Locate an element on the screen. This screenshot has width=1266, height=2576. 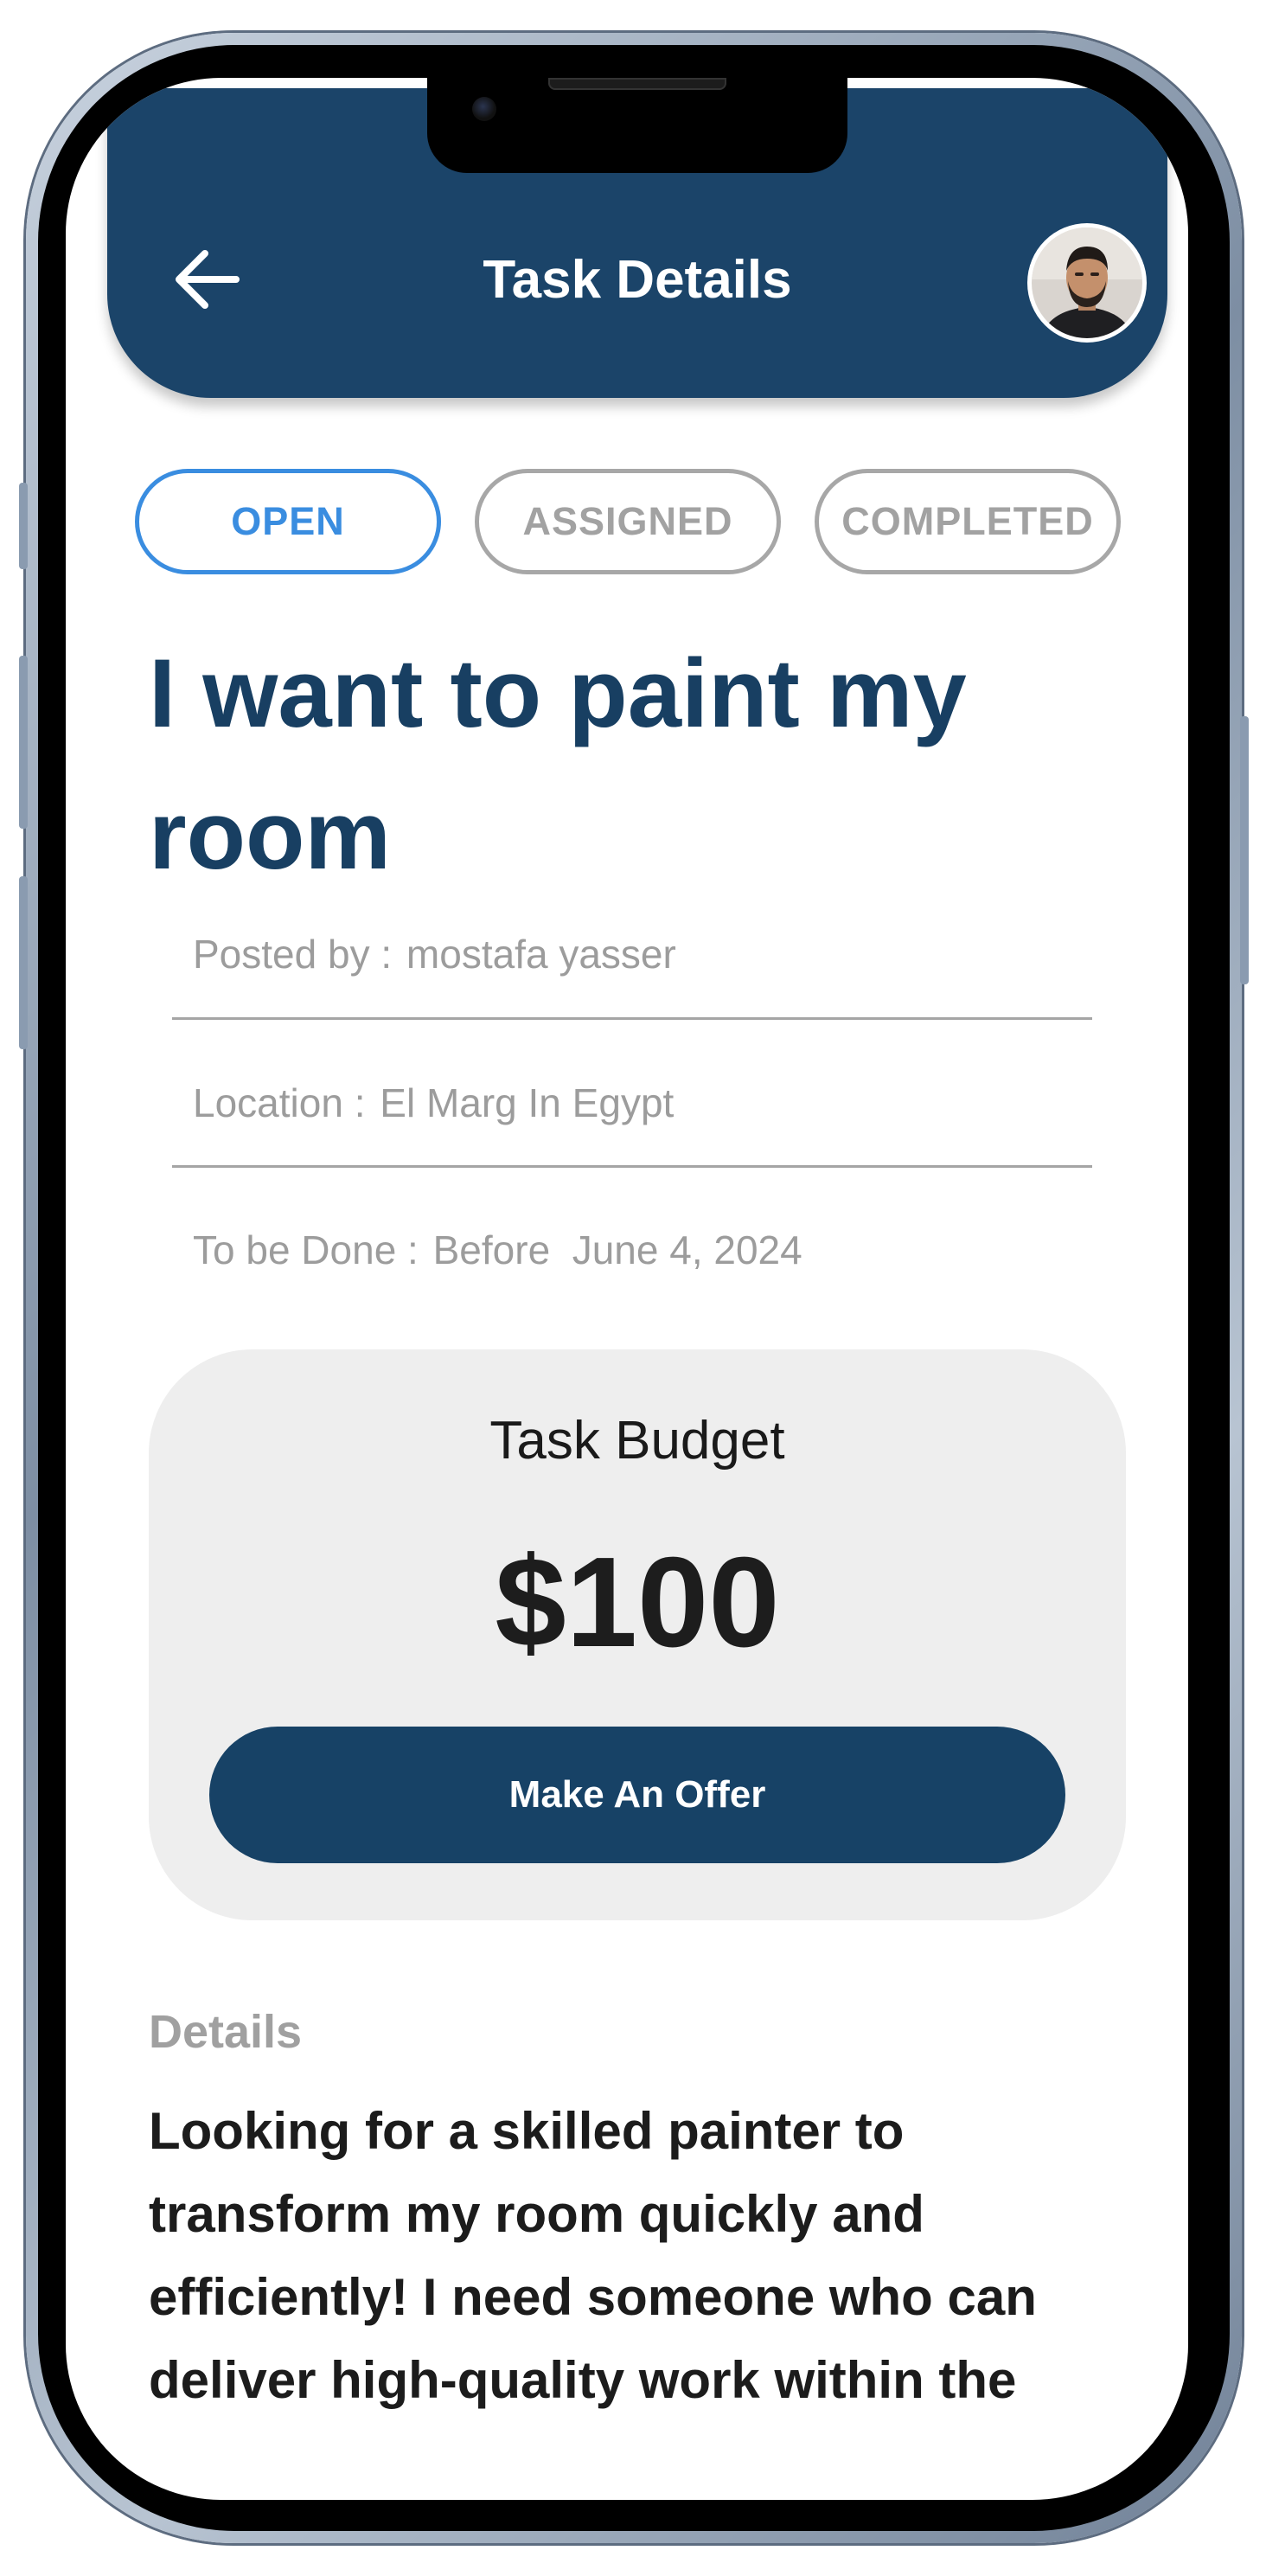
avatar is located at coordinates (1087, 283).